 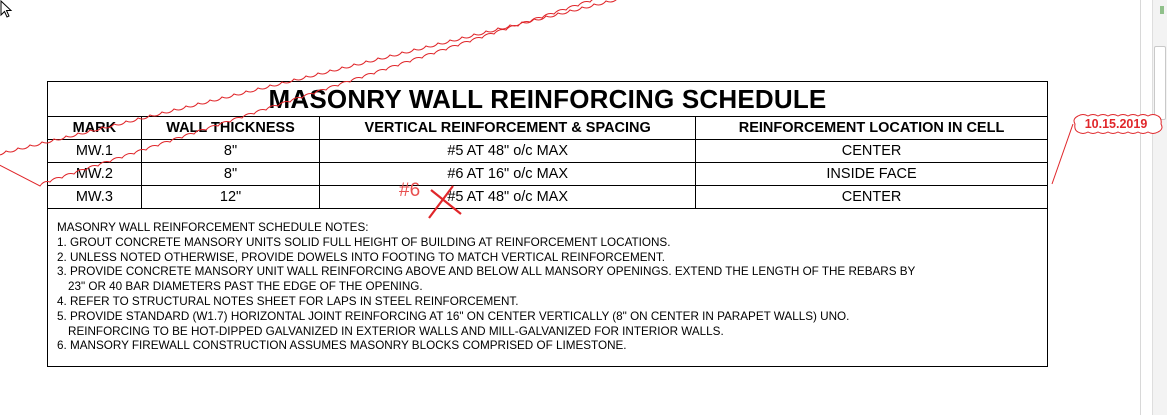 What do you see at coordinates (1062, 154) in the screenshot?
I see `revision-leader-line` at bounding box center [1062, 154].